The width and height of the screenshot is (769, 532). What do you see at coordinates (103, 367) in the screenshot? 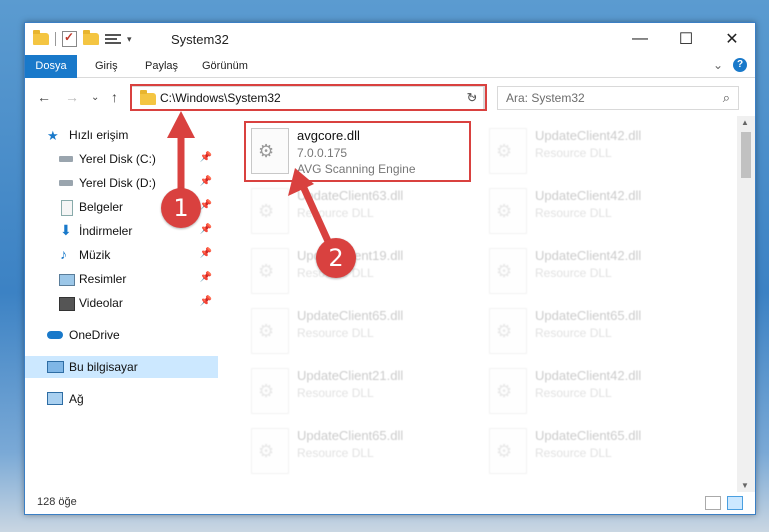
I see `sidebar-item-label: Bu bilgisayar` at bounding box center [103, 367].